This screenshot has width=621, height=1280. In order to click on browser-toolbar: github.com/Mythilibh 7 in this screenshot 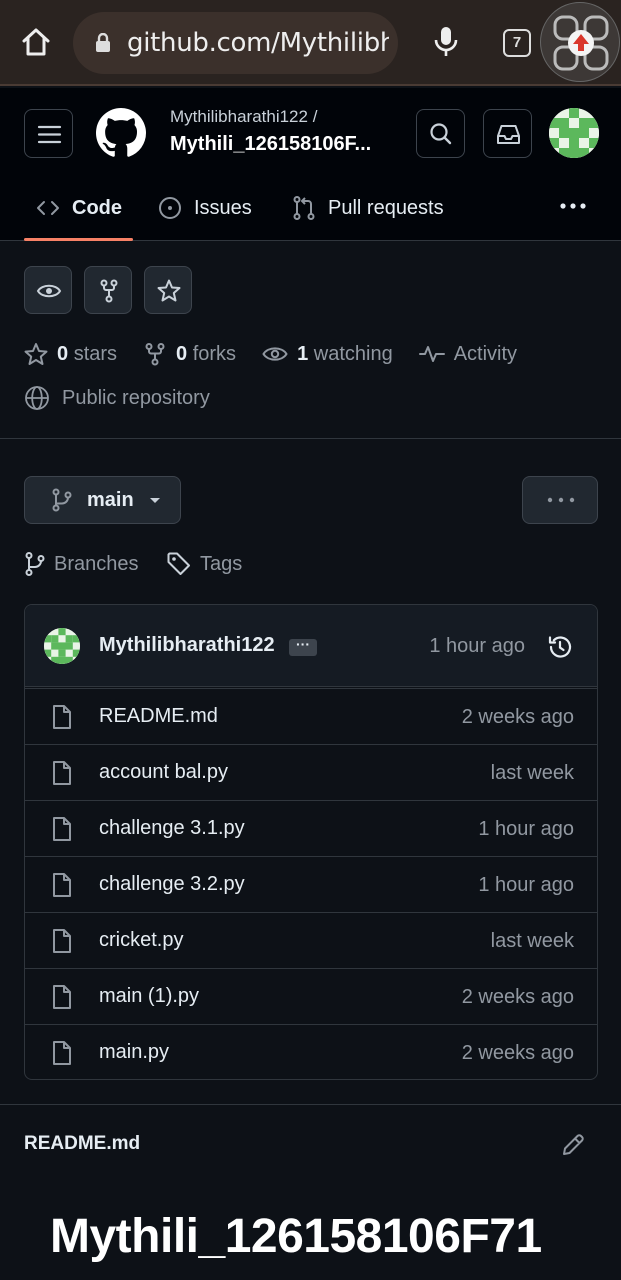, I will do `click(310, 43)`.